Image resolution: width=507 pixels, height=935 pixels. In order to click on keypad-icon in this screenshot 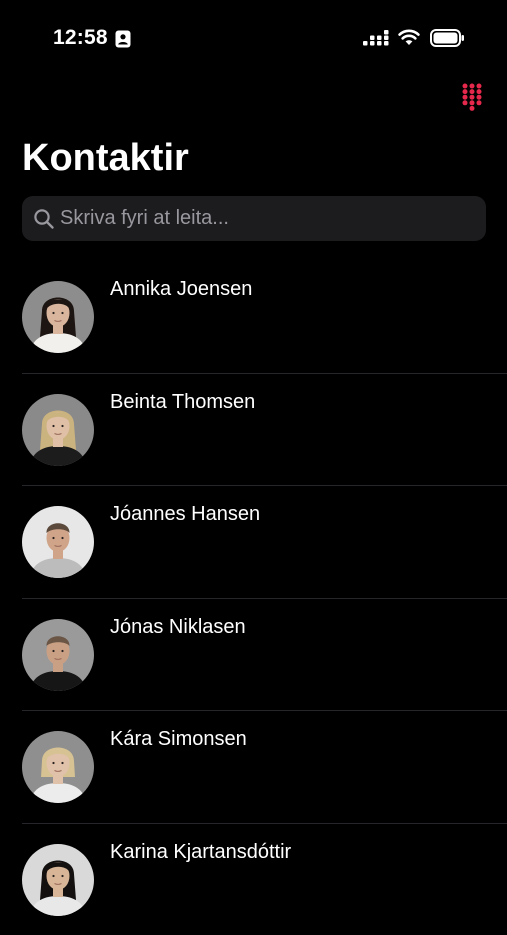, I will do `click(472, 97)`.